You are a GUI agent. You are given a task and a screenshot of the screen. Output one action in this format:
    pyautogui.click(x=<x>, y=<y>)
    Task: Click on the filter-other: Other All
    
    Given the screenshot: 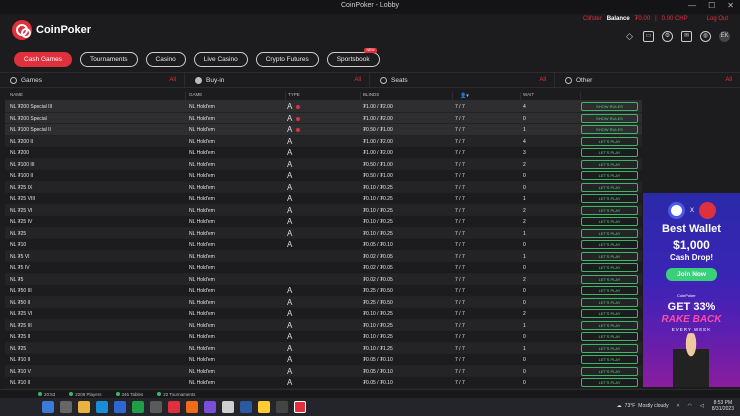 What is the action you would take?
    pyautogui.click(x=647, y=80)
    